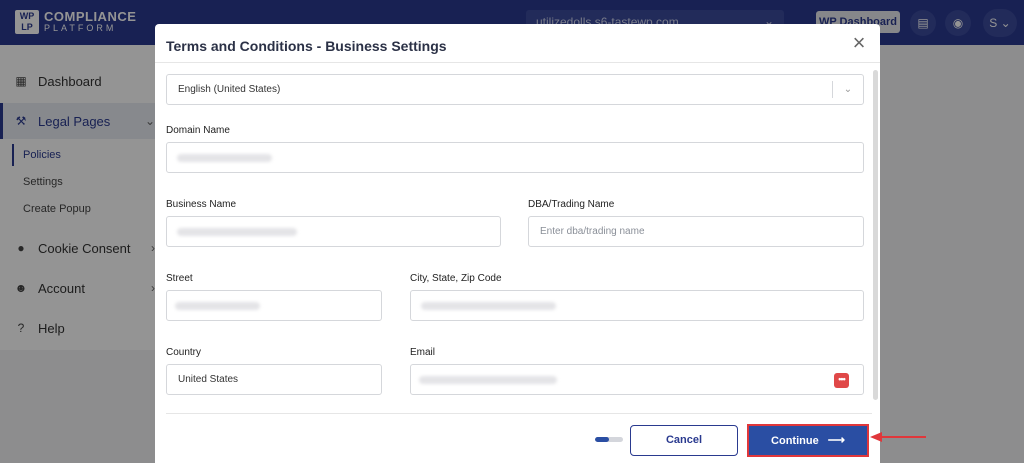 This screenshot has width=1024, height=463. What do you see at coordinates (517, 62) in the screenshot?
I see `divider` at bounding box center [517, 62].